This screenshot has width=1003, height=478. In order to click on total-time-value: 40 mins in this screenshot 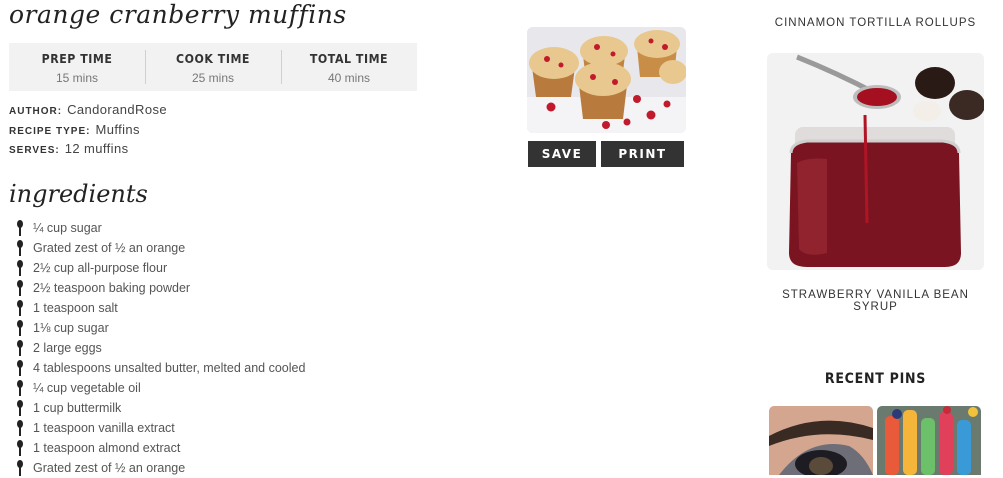, I will do `click(349, 78)`.